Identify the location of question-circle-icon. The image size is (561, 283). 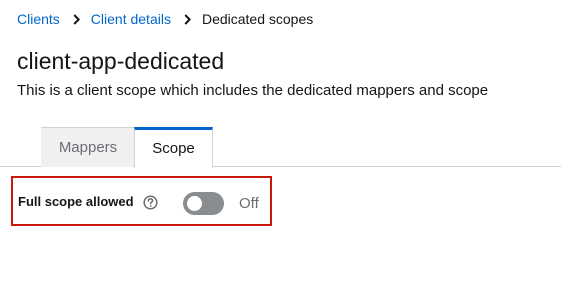
(150, 202).